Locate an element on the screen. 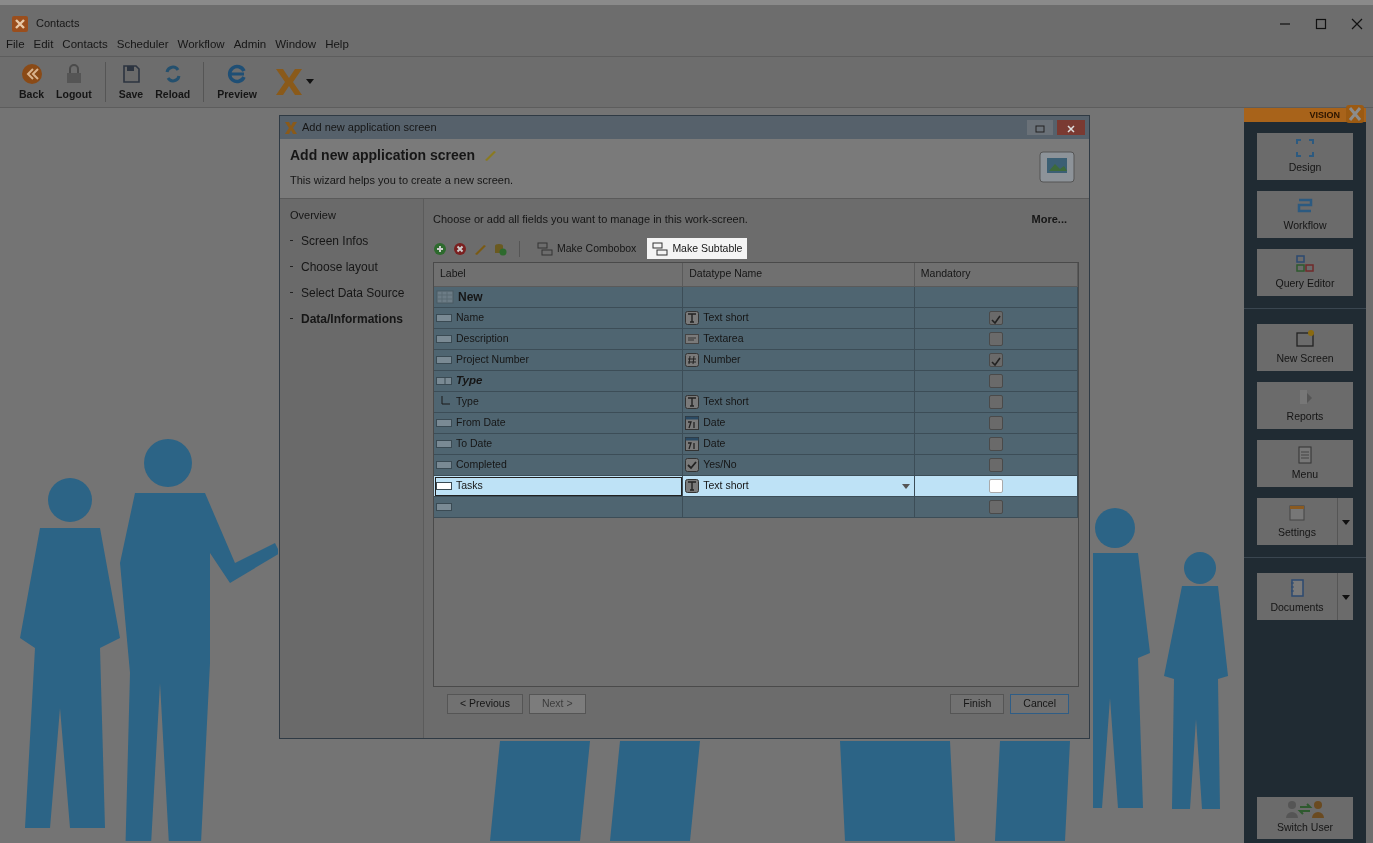  menu-item: Help is located at coordinates (337, 45).